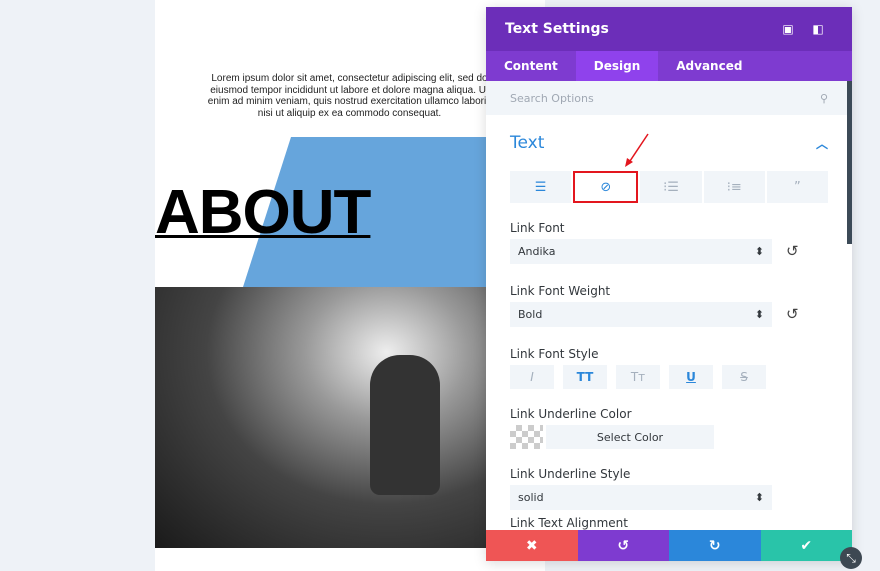  I want to click on link-font-weight-label: Link Font Weight, so click(560, 291).